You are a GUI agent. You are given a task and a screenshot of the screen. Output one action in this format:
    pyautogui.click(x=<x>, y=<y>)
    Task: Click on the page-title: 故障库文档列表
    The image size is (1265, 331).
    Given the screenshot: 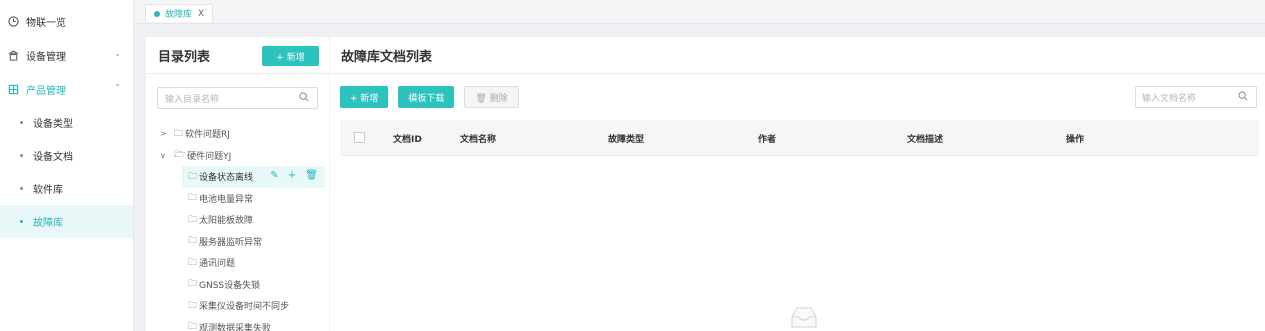 What is the action you would take?
    pyautogui.click(x=387, y=57)
    